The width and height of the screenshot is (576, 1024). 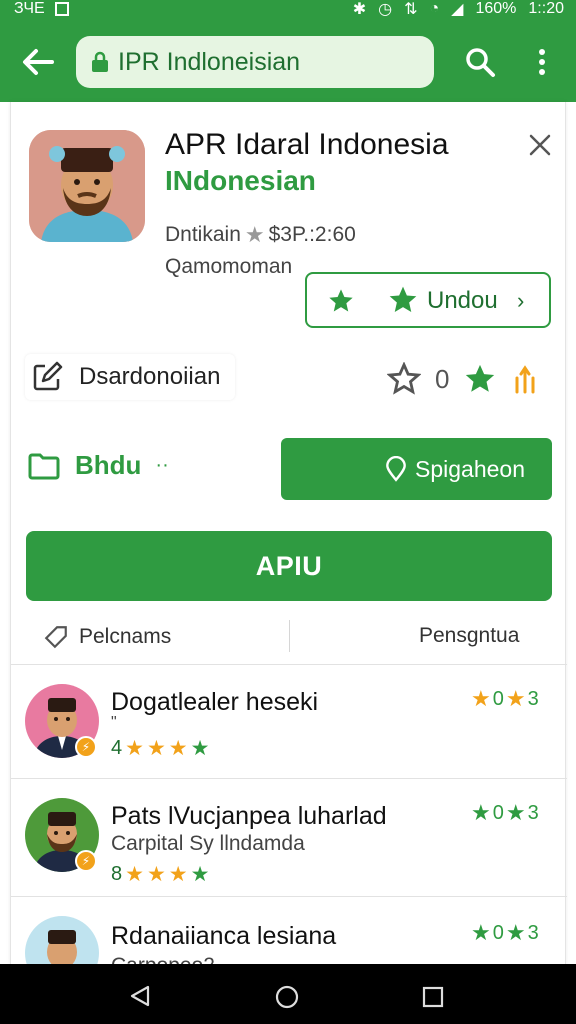 I want to click on folder-icon, so click(x=44, y=466).